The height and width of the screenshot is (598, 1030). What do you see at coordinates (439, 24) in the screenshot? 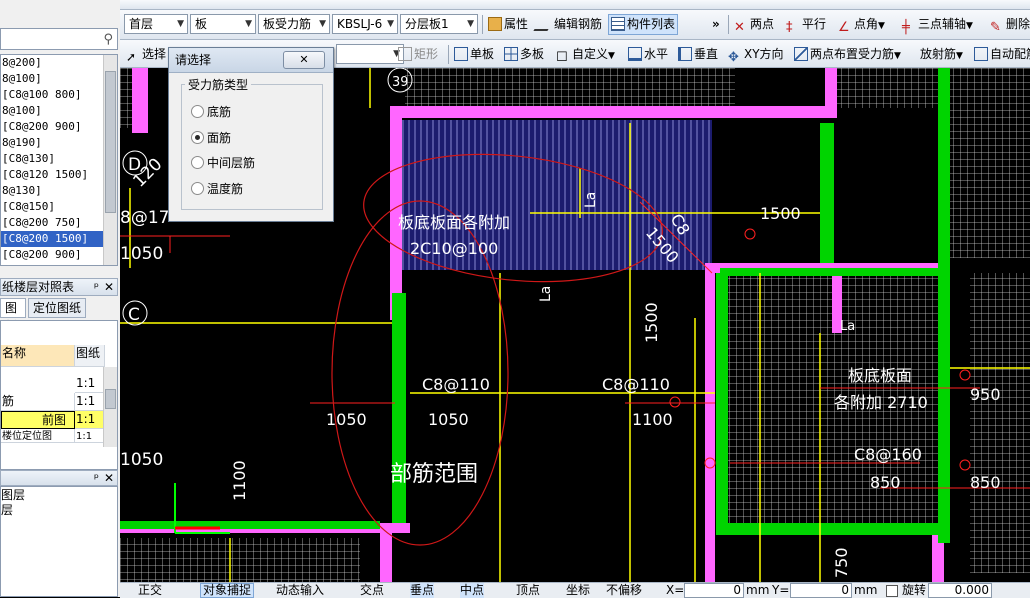
I see `layer-select: 分层板1 ▼` at bounding box center [439, 24].